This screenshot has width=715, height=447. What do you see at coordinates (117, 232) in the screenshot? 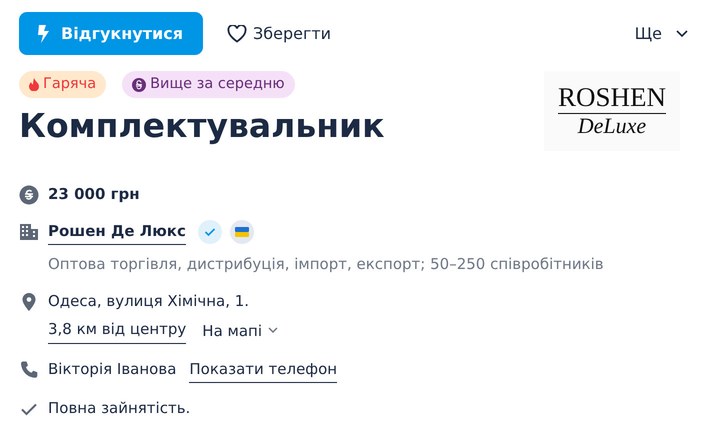
I see `company-link: Рошен Де Люкс` at bounding box center [117, 232].